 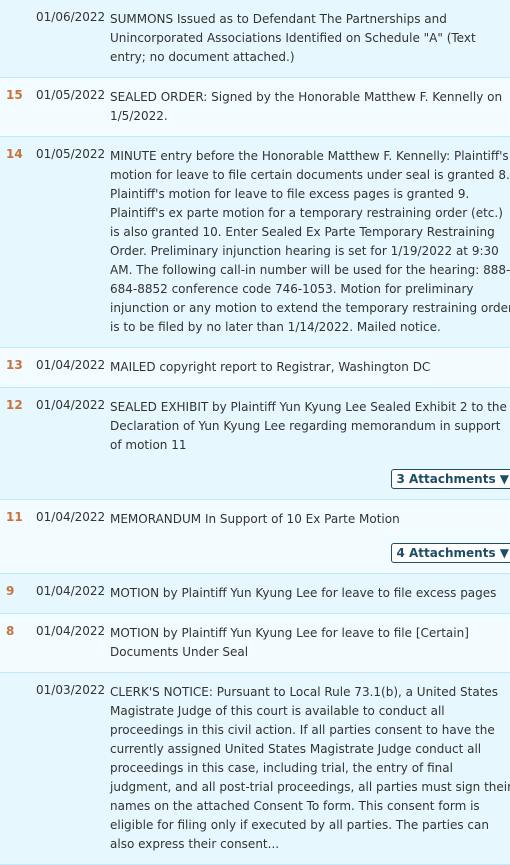 What do you see at coordinates (15, 631) in the screenshot?
I see `entry-number: 8` at bounding box center [15, 631].